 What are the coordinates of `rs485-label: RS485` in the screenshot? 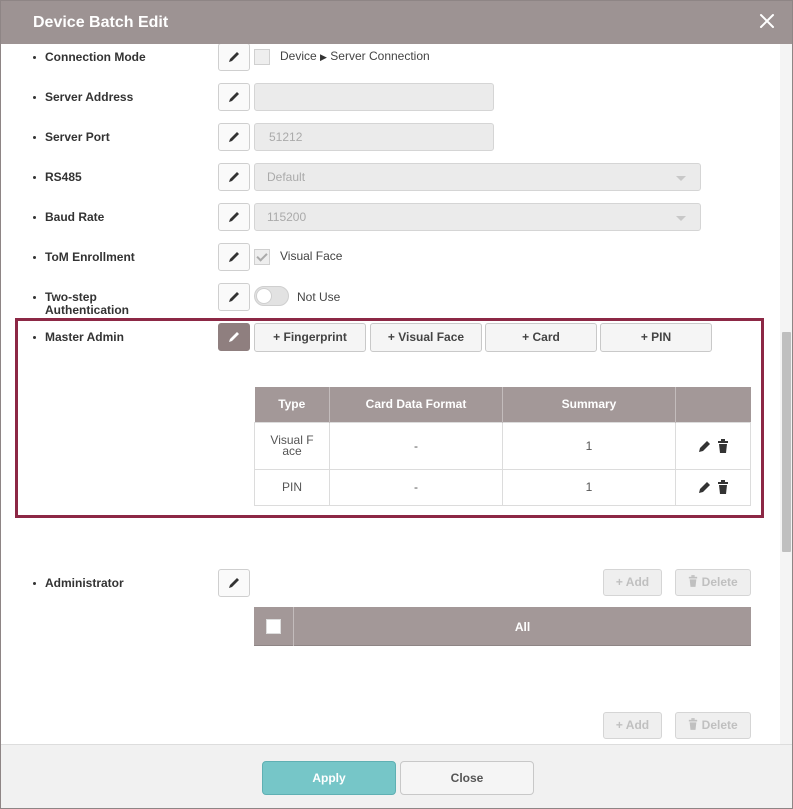 It's located at (57, 177).